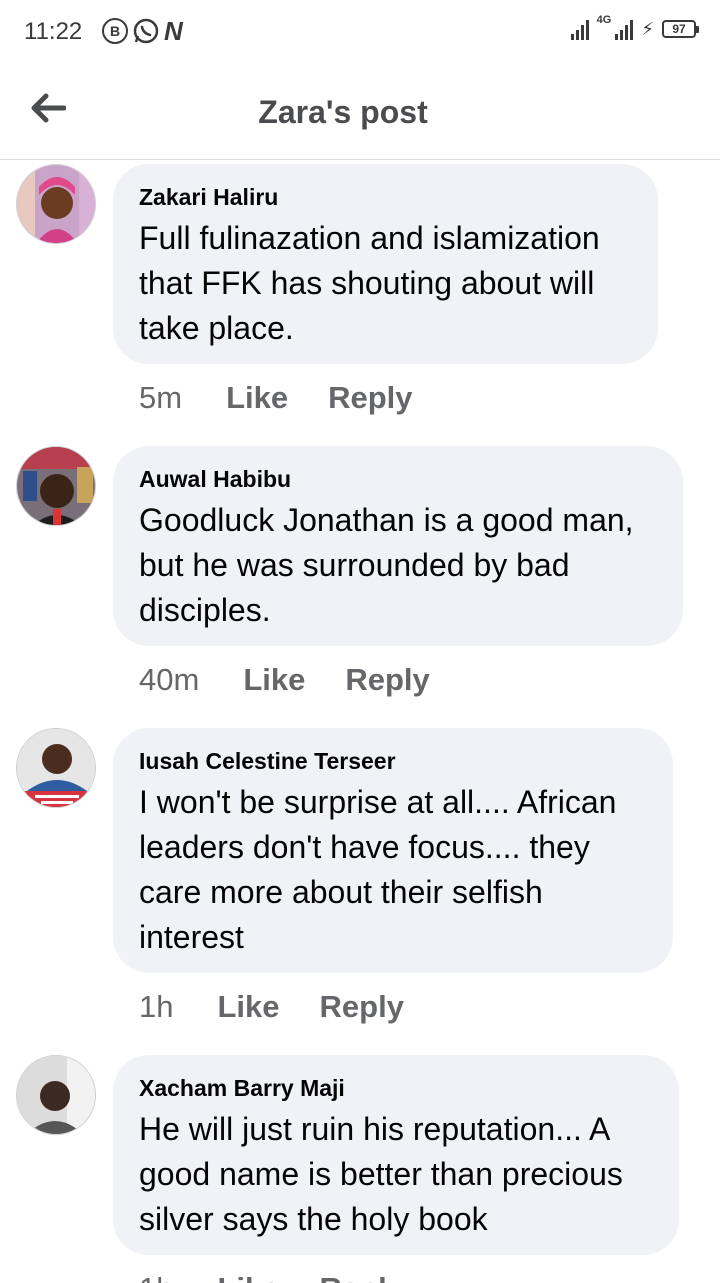  I want to click on page-title: Zara's post, so click(343, 112).